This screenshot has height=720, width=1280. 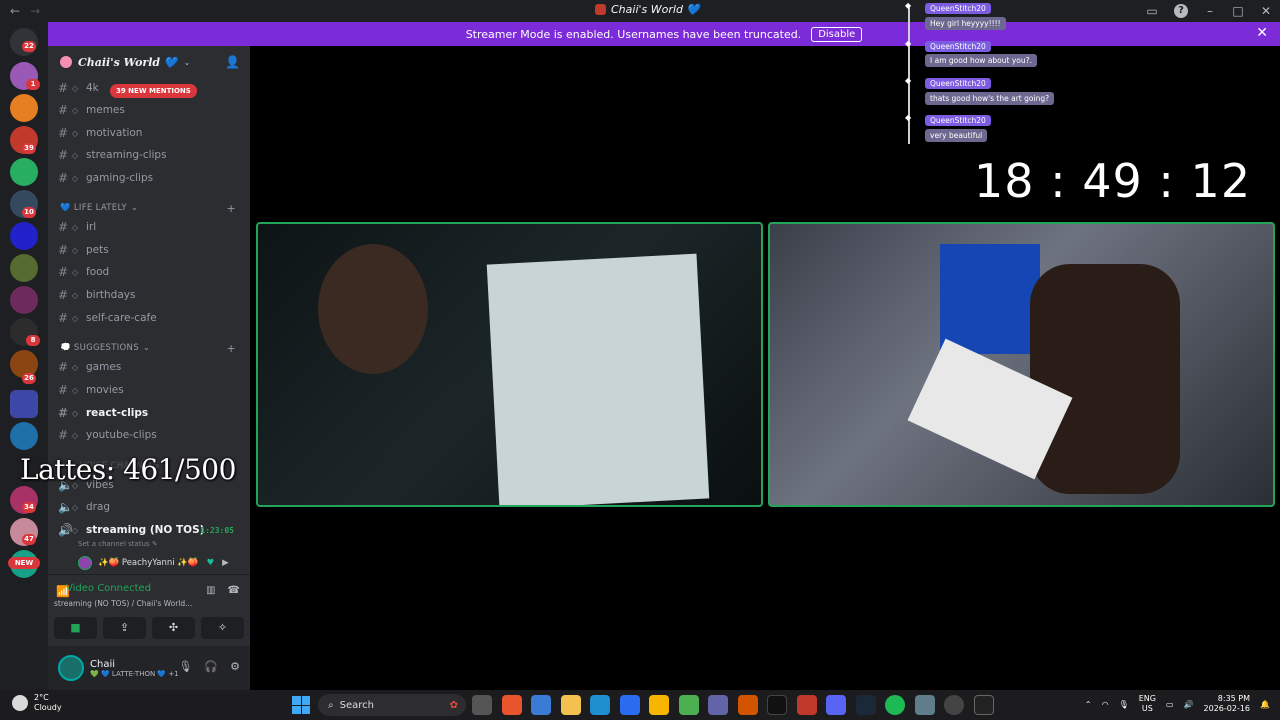 I want to click on soundboard-button: ✧, so click(x=222, y=628).